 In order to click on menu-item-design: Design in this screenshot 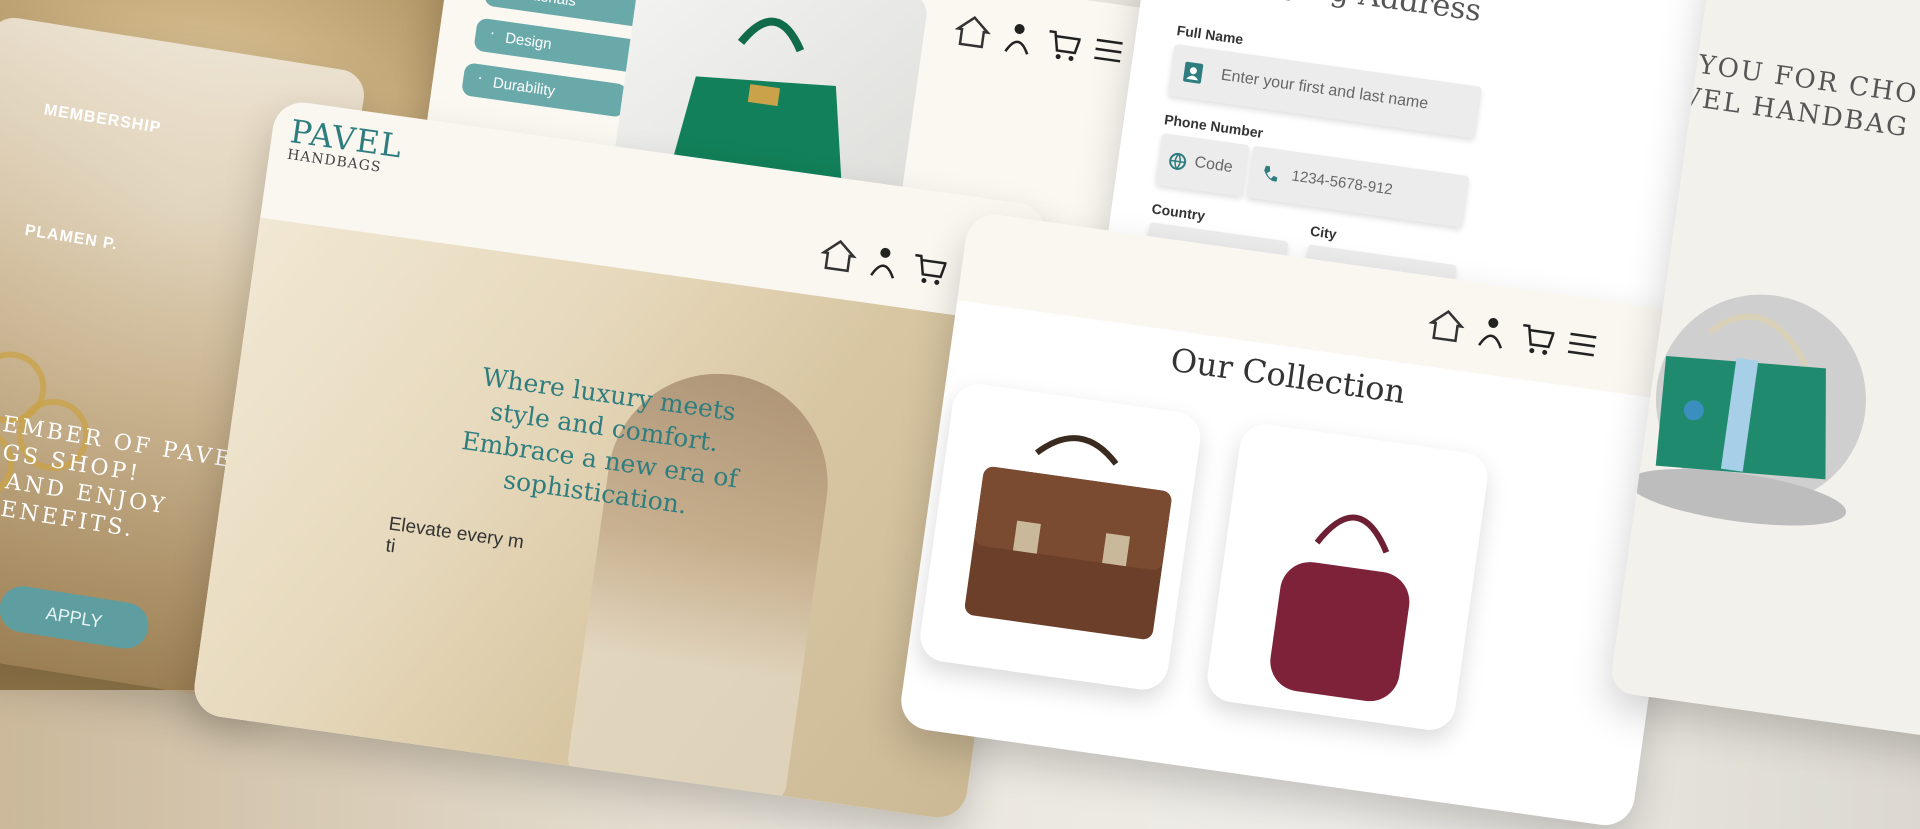, I will do `click(557, 45)`.